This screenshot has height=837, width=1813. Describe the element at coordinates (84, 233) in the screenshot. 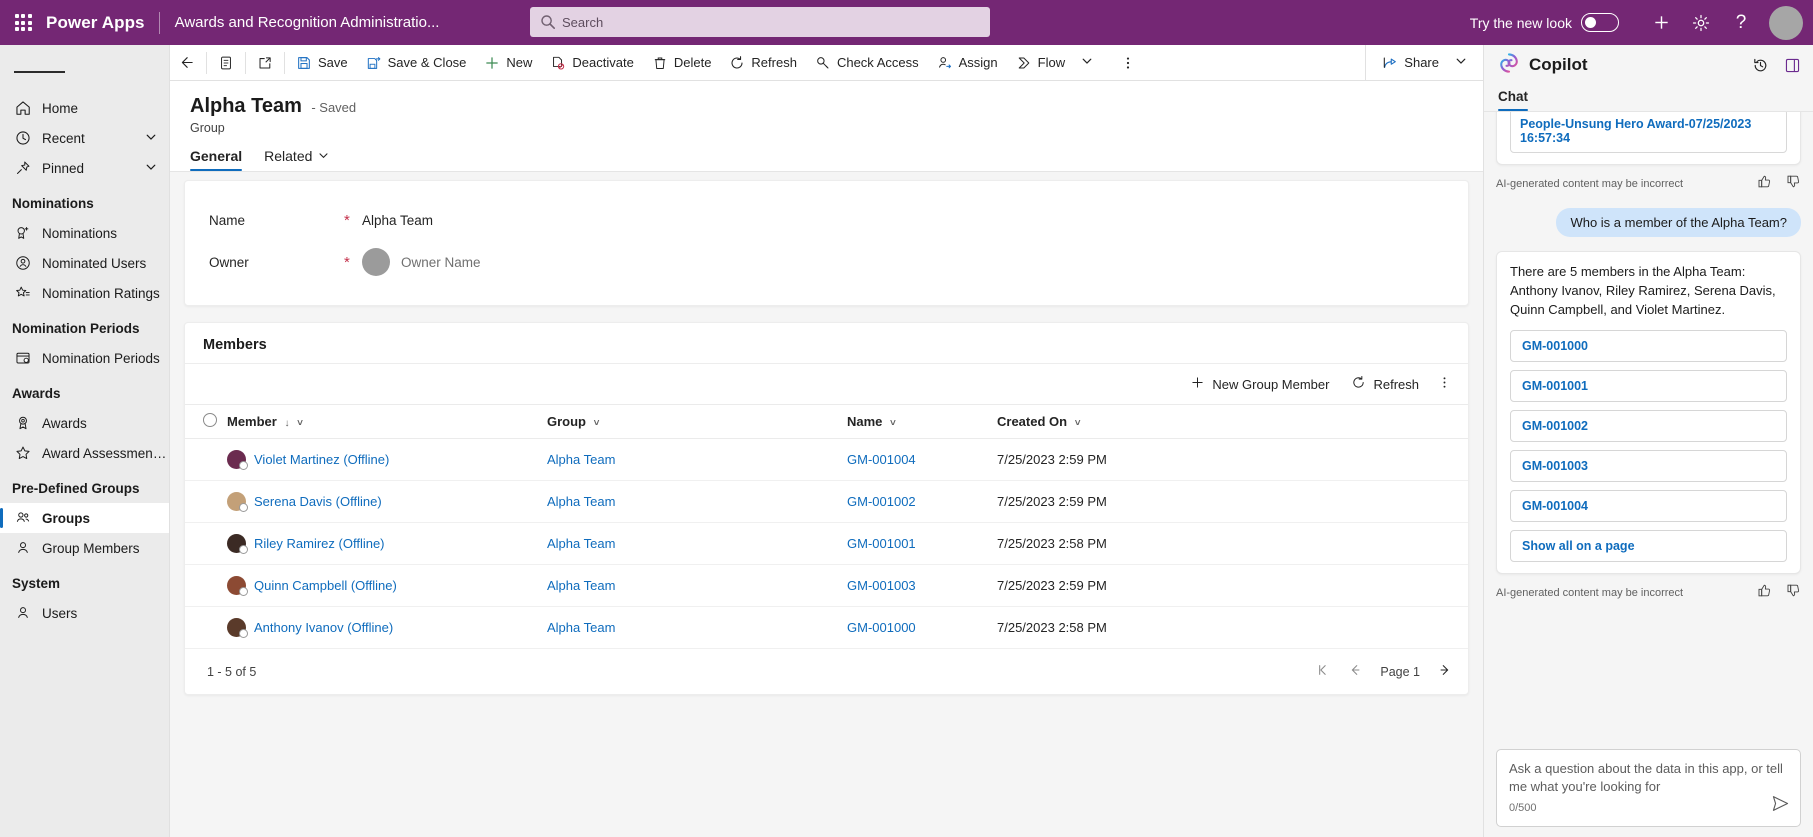

I see `sidebar-item-nominations: Nominations` at that location.